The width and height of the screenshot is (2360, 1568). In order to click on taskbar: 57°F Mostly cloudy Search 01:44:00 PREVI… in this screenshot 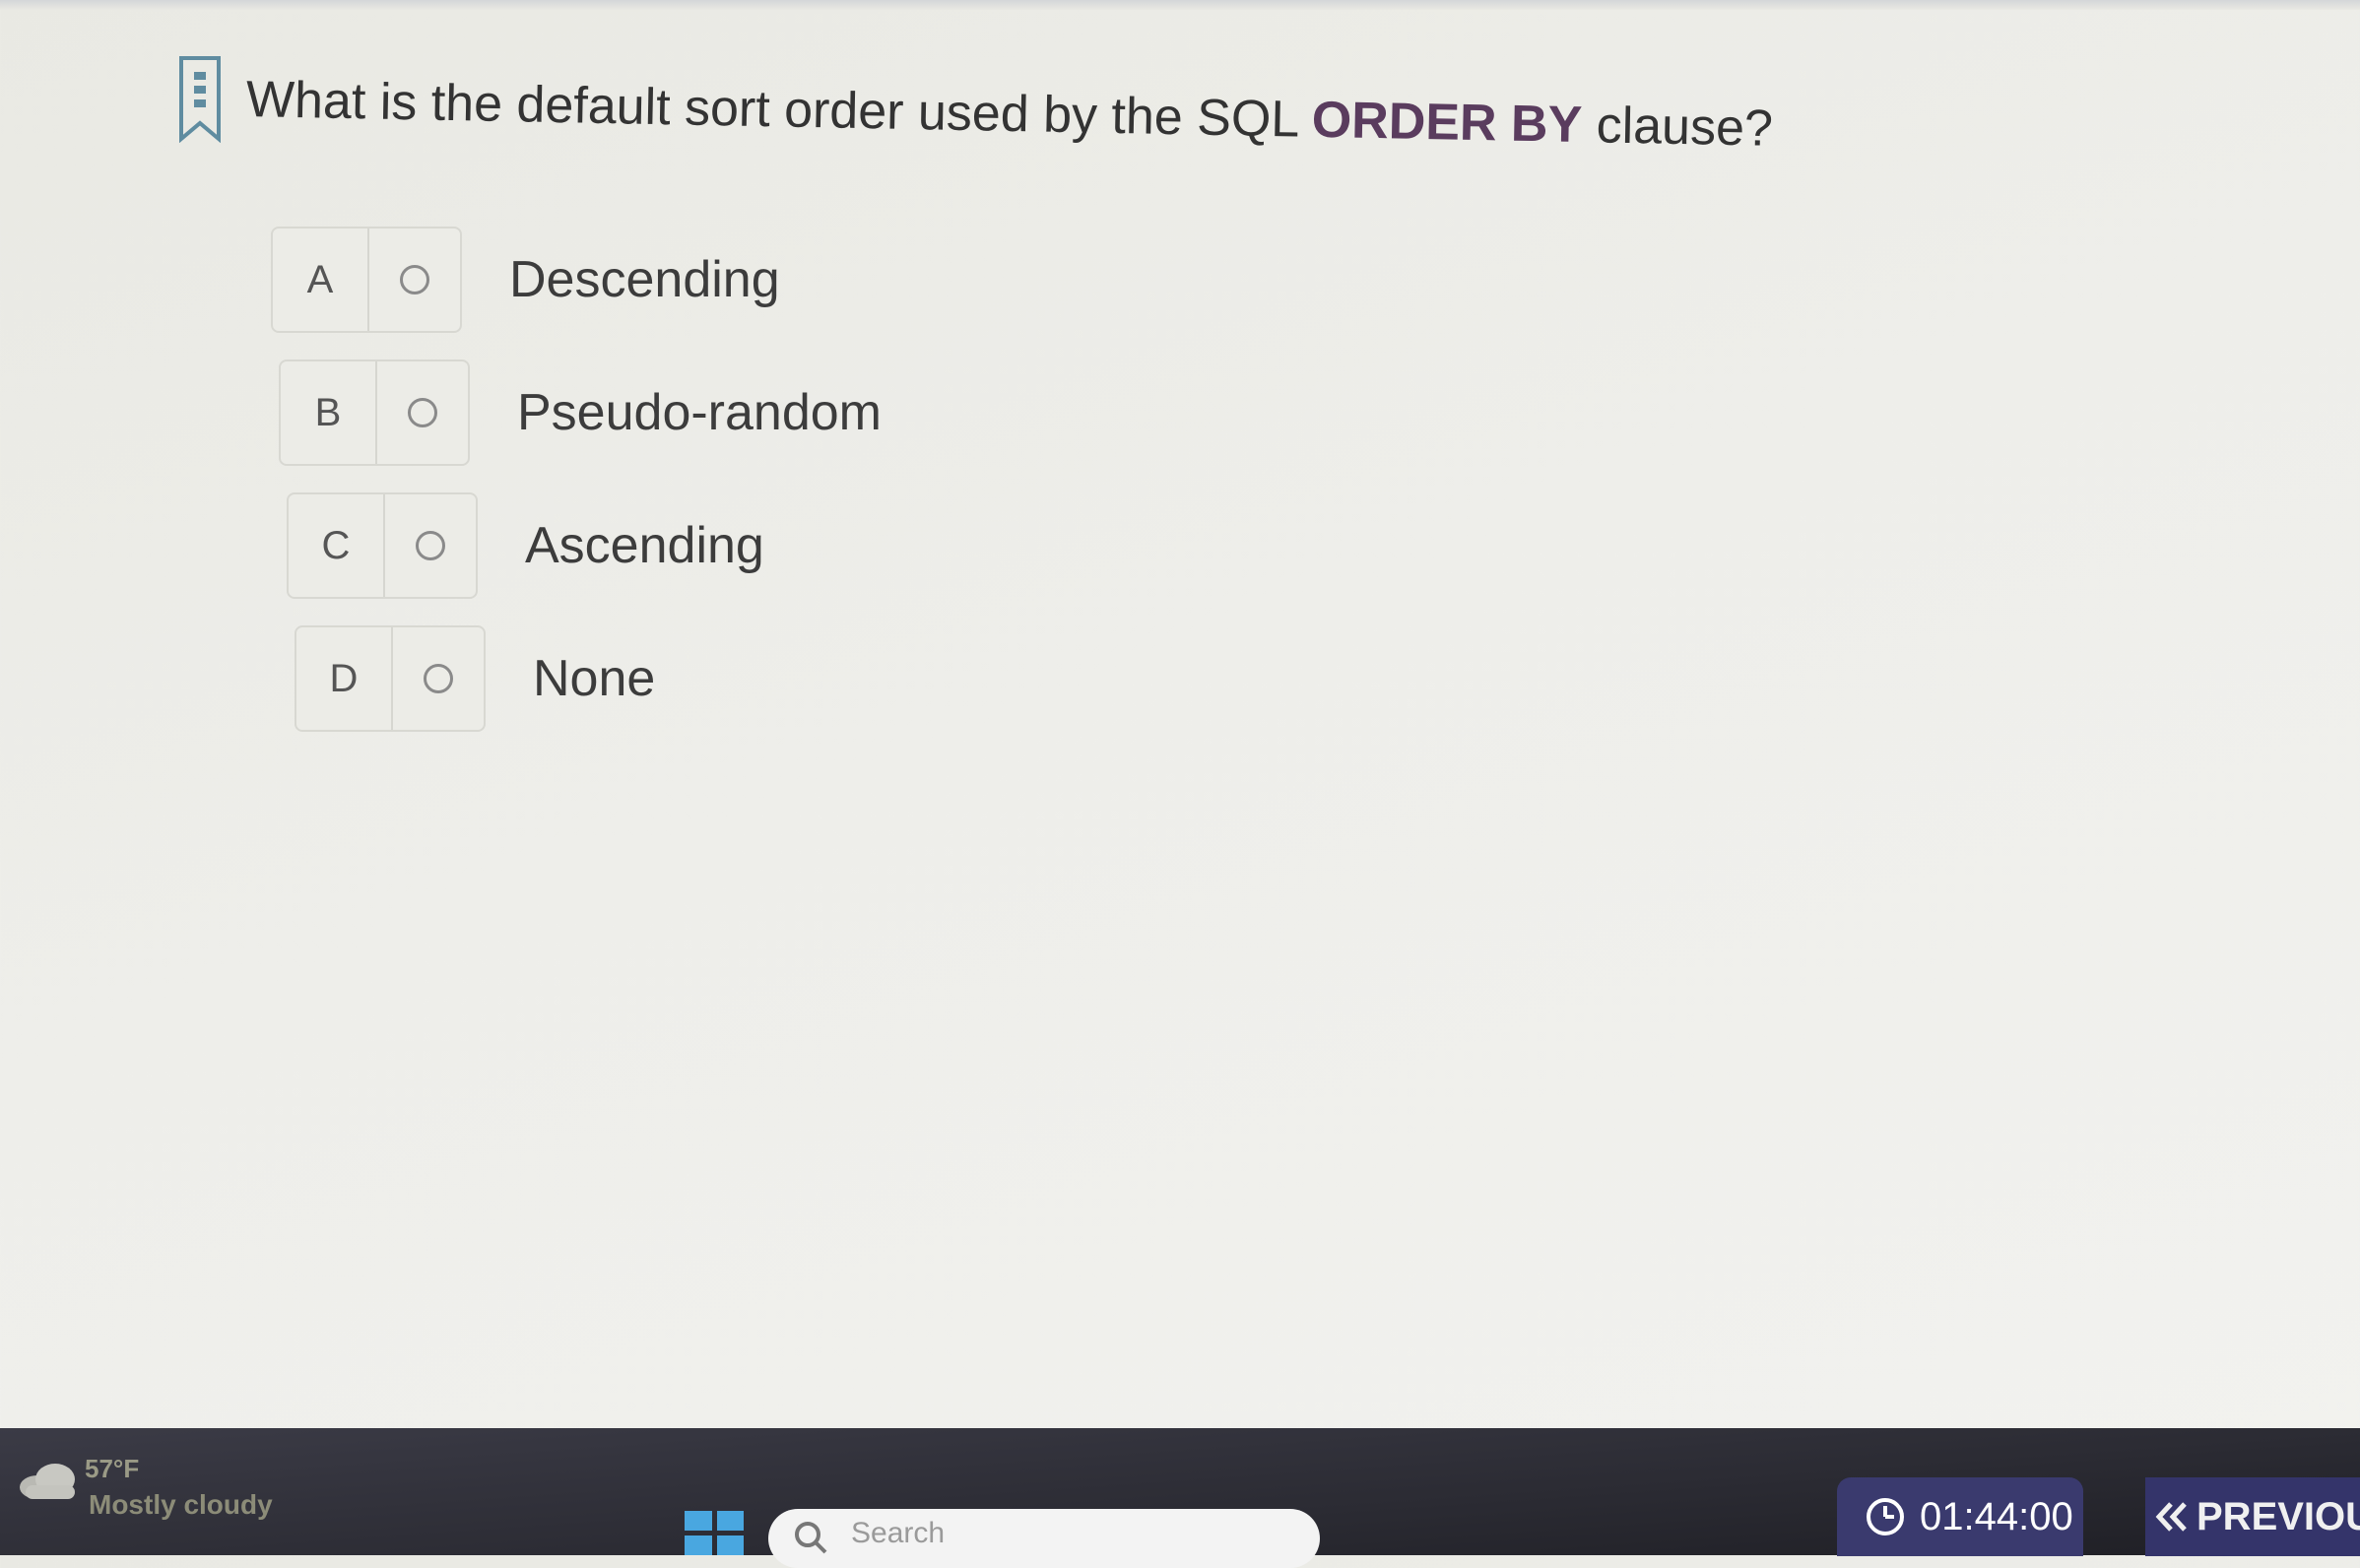, I will do `click(1180, 1498)`.